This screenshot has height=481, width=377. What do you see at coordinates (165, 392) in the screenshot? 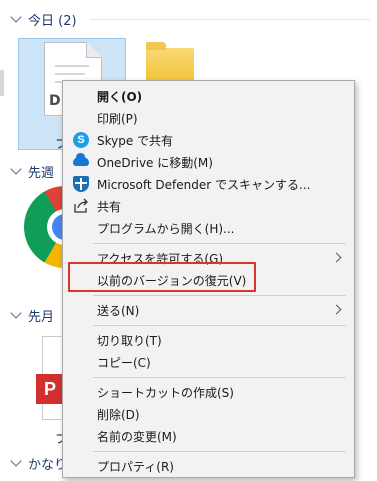
I see `menu-item-label: ショートカットの作成(S)` at bounding box center [165, 392].